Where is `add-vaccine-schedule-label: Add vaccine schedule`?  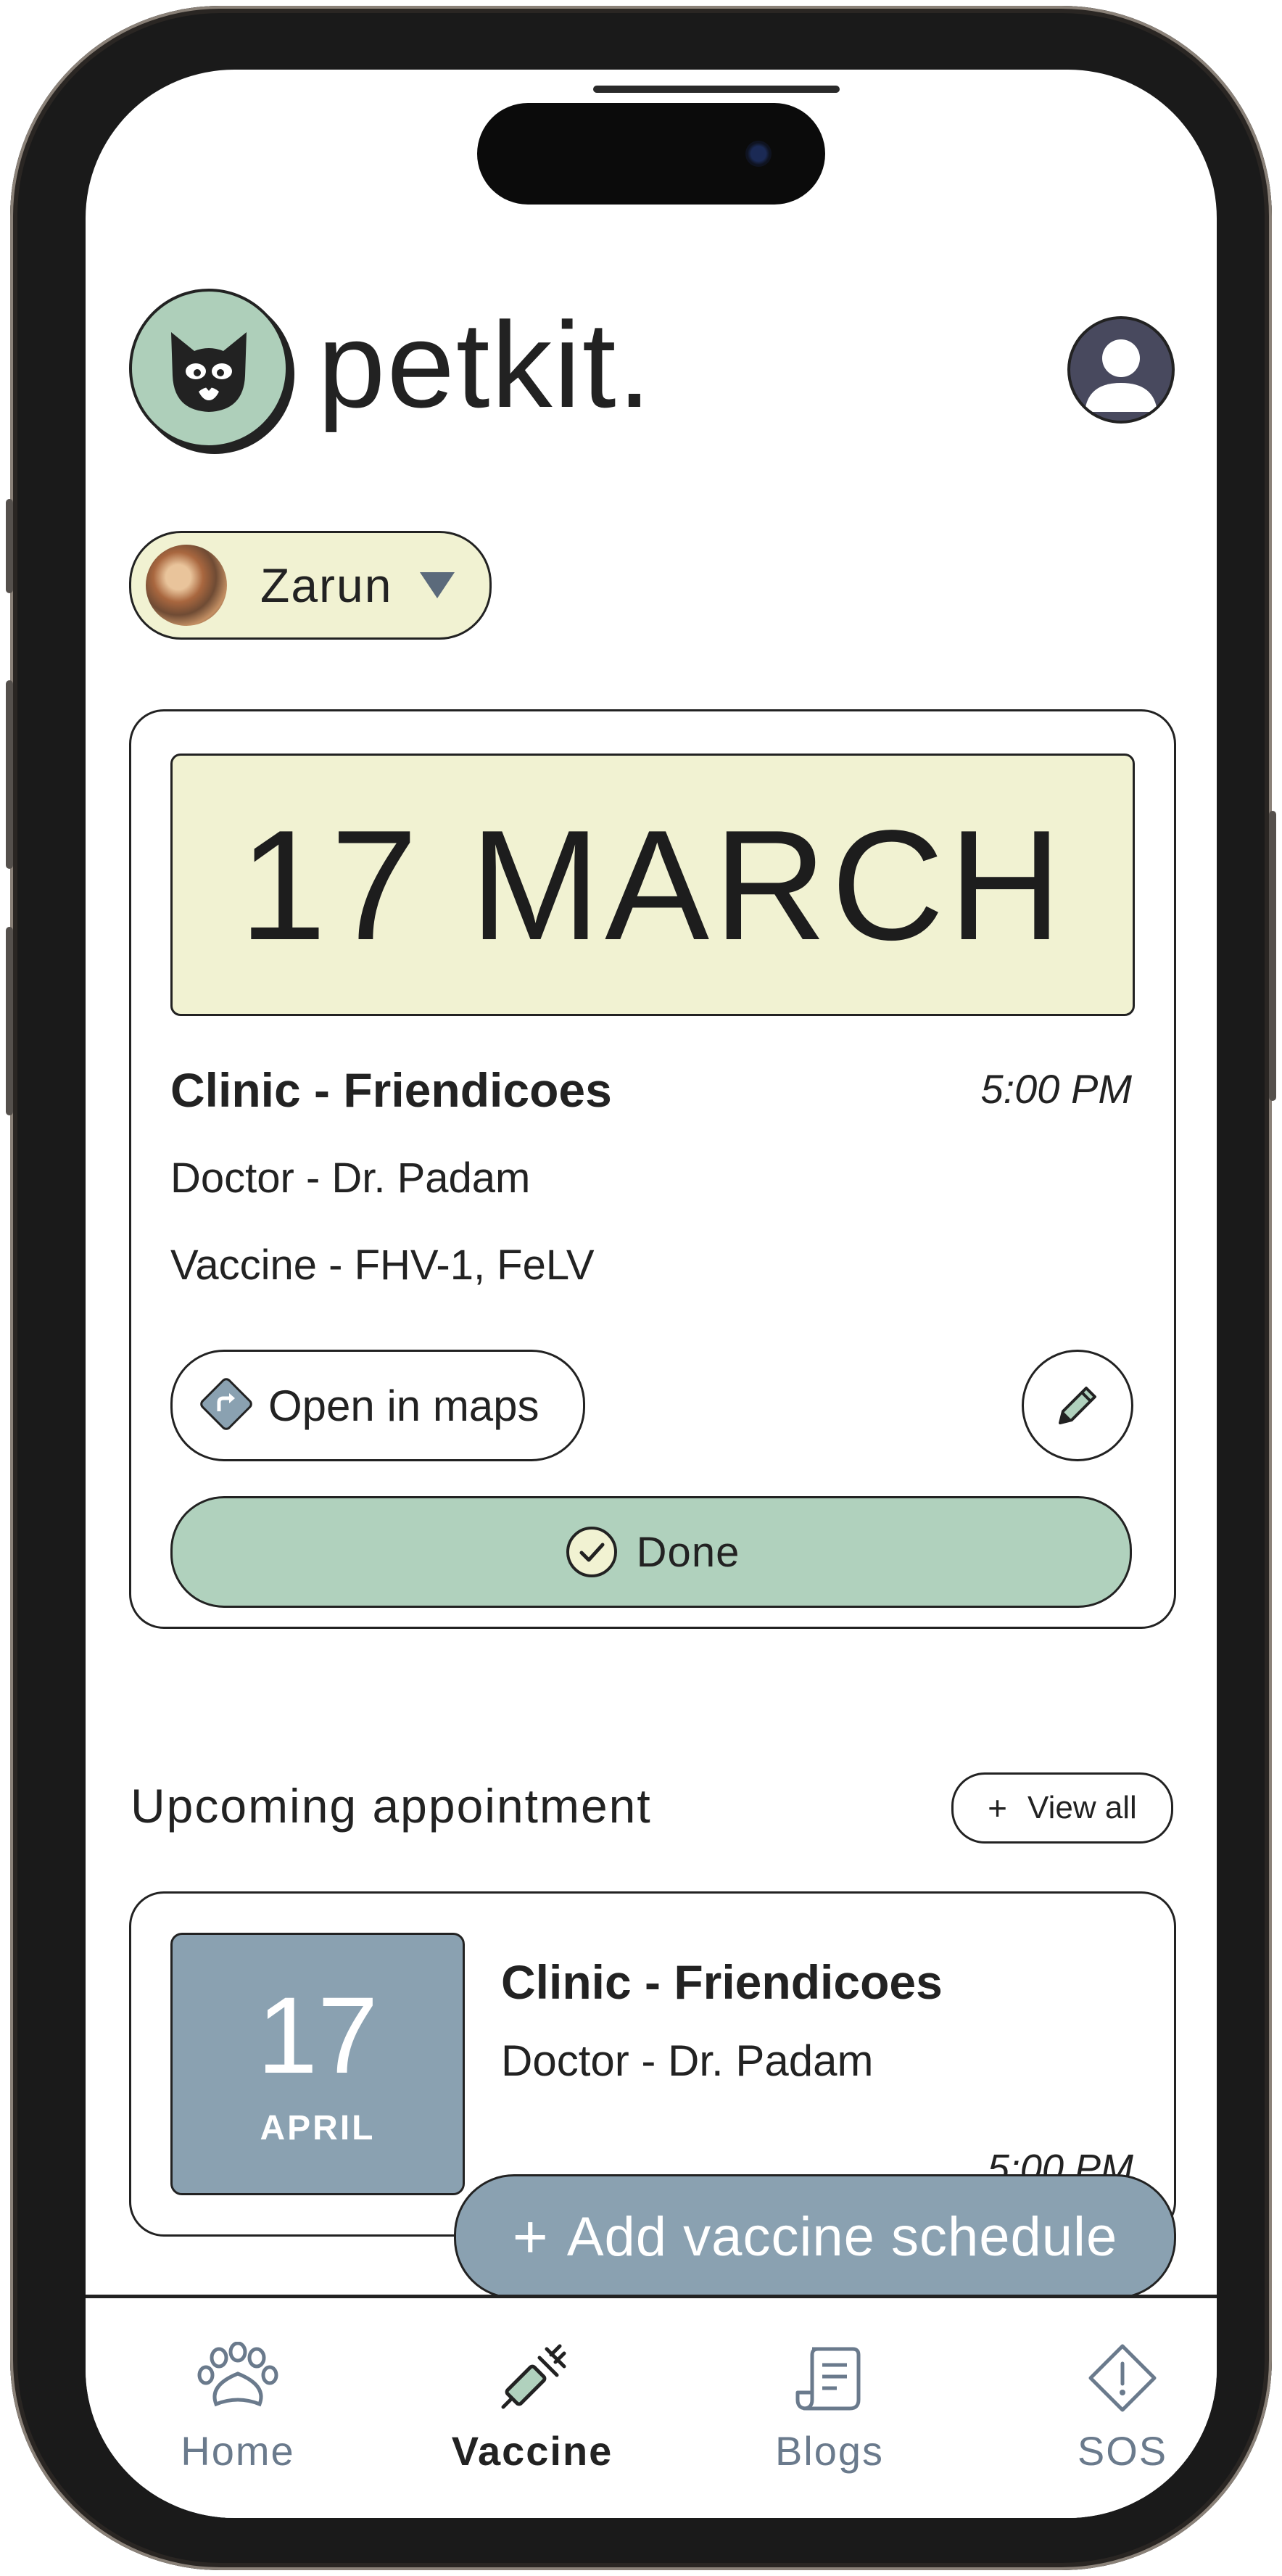 add-vaccine-schedule-label: Add vaccine schedule is located at coordinates (842, 2236).